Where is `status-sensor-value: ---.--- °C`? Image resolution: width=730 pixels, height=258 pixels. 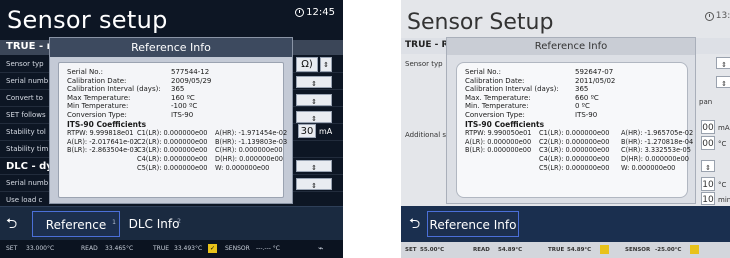 status-sensor-value: ---.--- °C is located at coordinates (268, 248).